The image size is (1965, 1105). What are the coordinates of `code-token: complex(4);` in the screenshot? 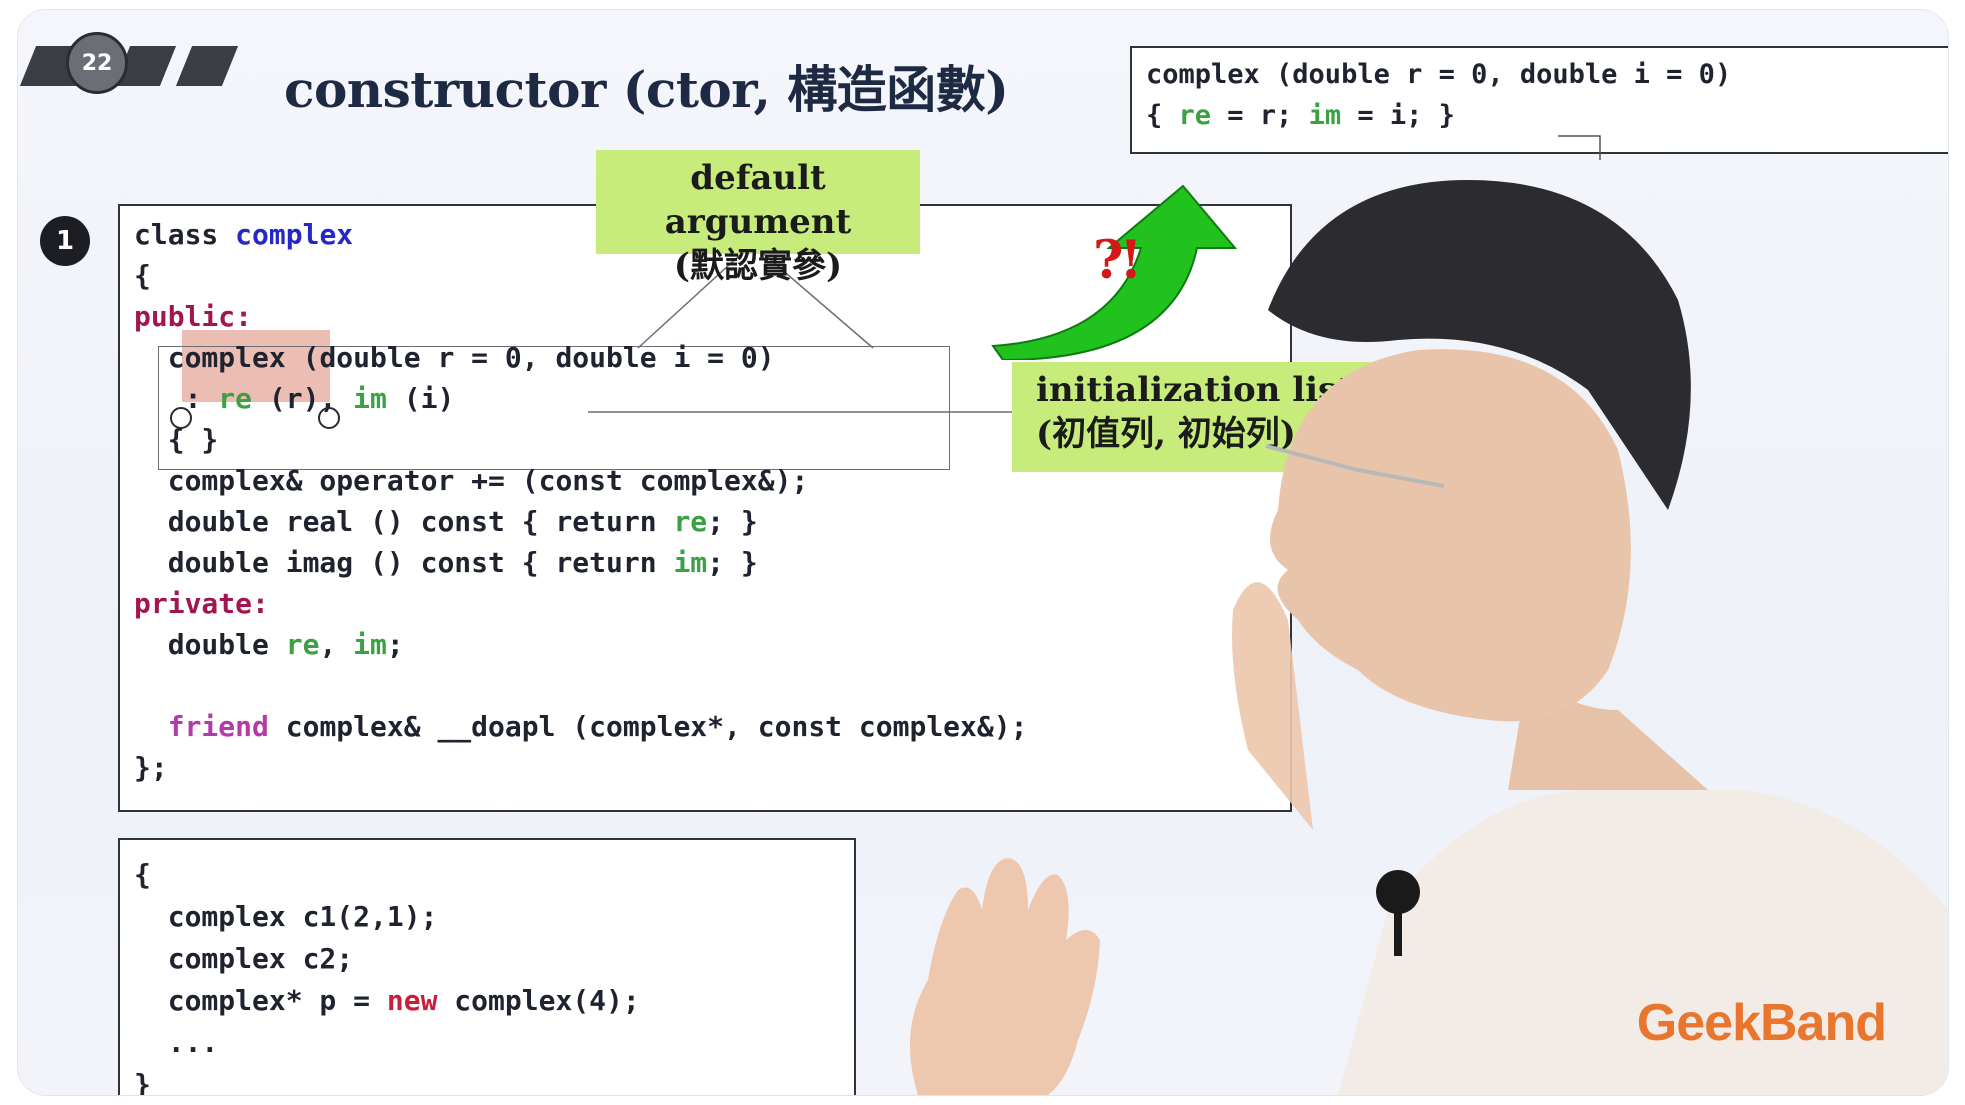 It's located at (538, 1000).